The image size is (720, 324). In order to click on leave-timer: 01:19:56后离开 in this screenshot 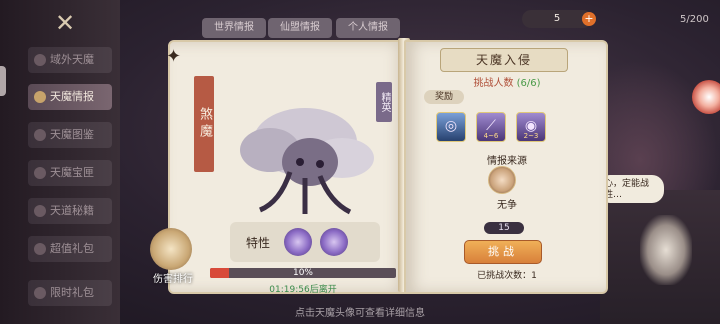, I will do `click(303, 290)`.